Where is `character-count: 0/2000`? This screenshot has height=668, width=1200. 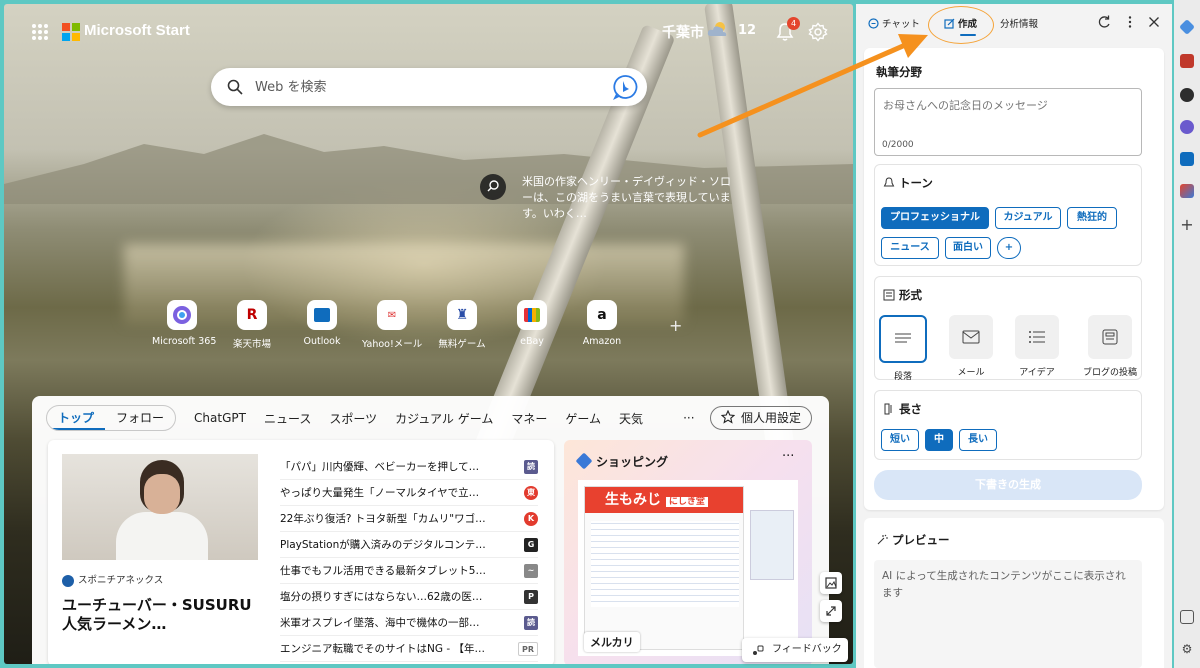
character-count: 0/2000 is located at coordinates (898, 145).